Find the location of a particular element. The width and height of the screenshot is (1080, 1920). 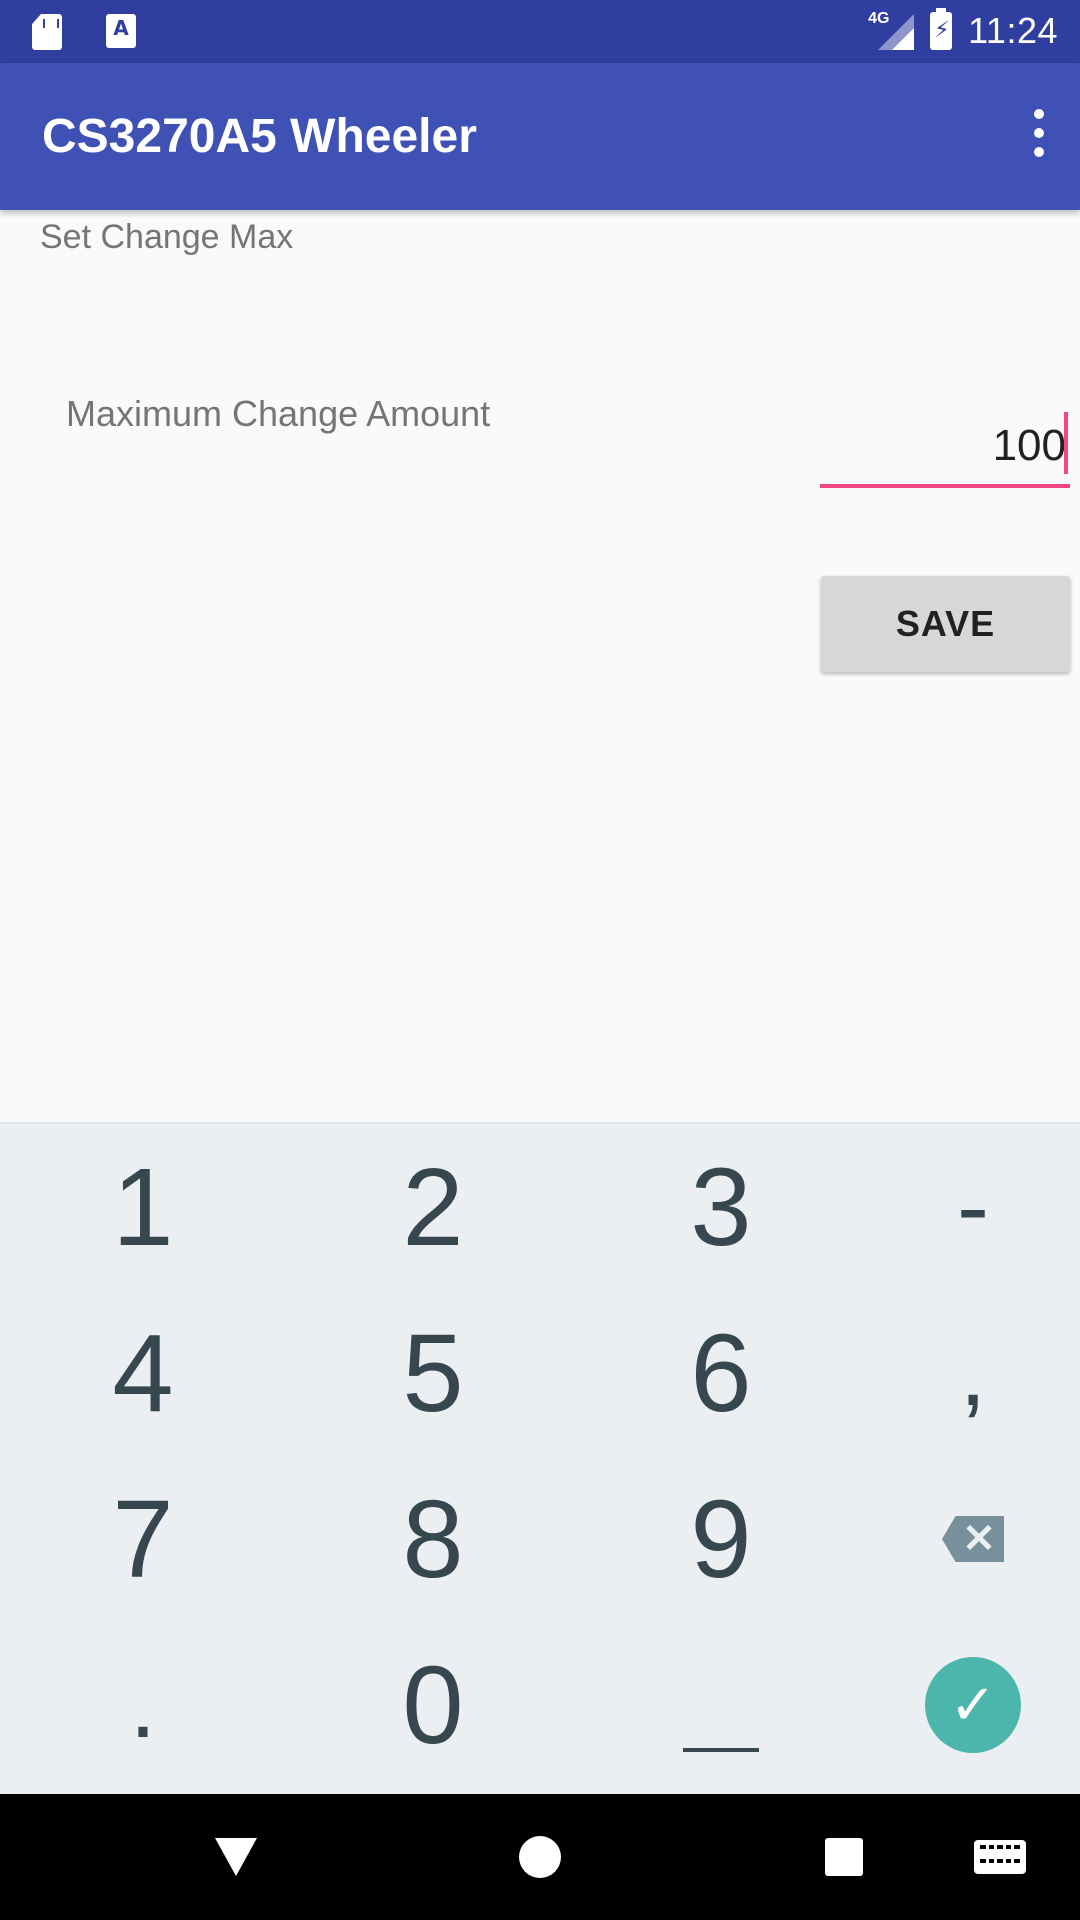

keyboard-switch-icon is located at coordinates (1000, 1857).